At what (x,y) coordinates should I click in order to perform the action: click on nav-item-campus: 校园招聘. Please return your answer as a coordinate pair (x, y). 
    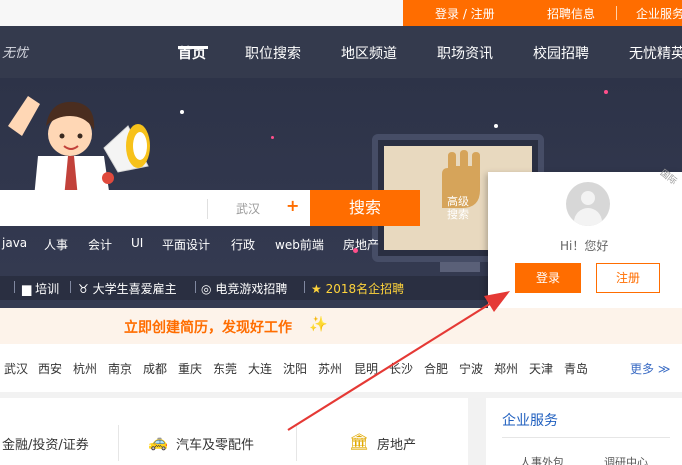
    Looking at the image, I should click on (561, 53).